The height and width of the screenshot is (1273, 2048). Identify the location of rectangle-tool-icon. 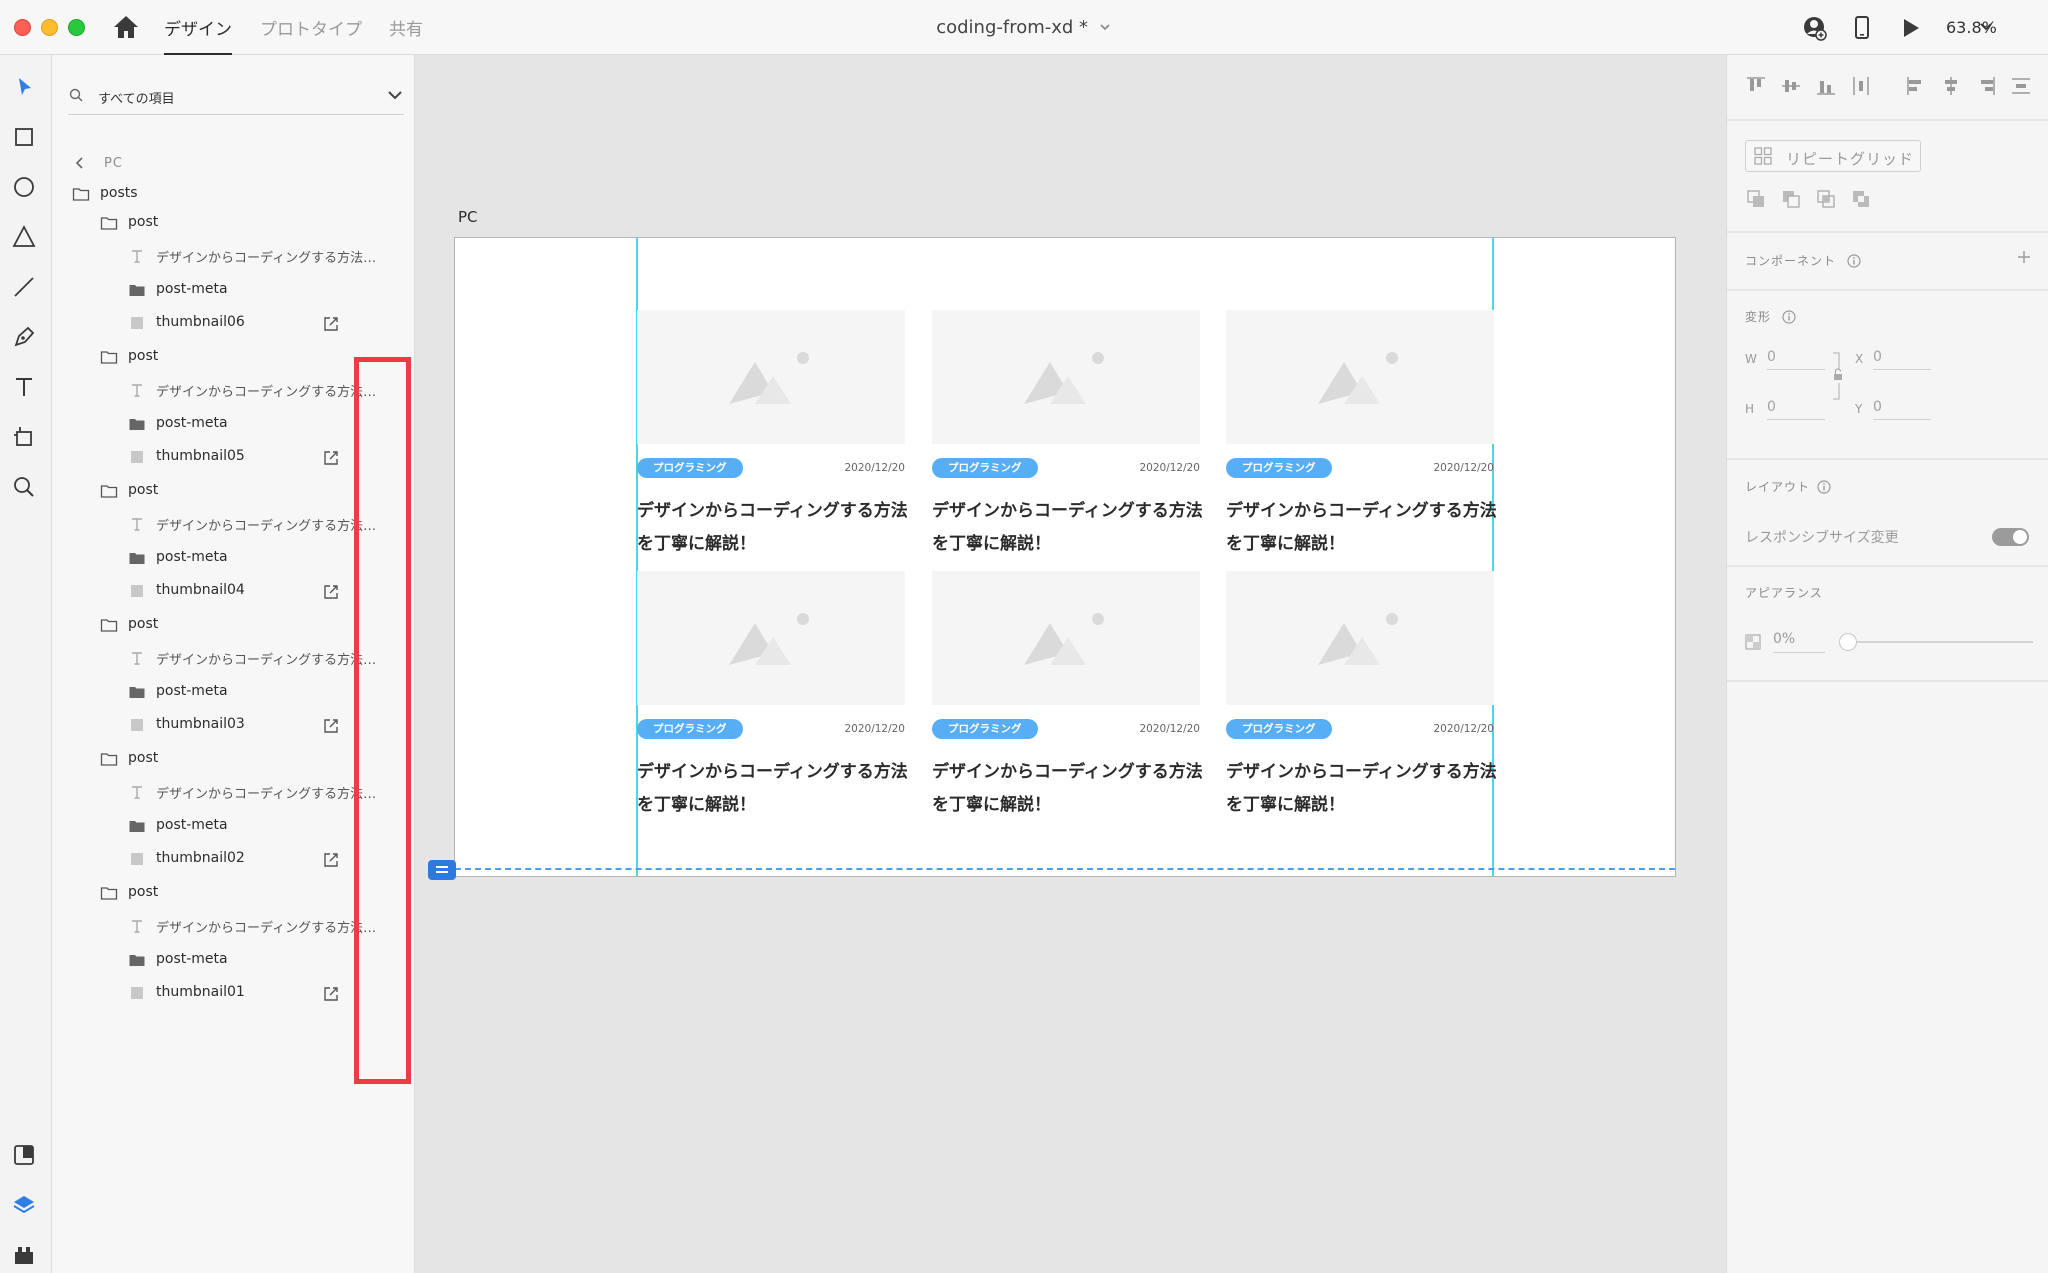
(24, 137).